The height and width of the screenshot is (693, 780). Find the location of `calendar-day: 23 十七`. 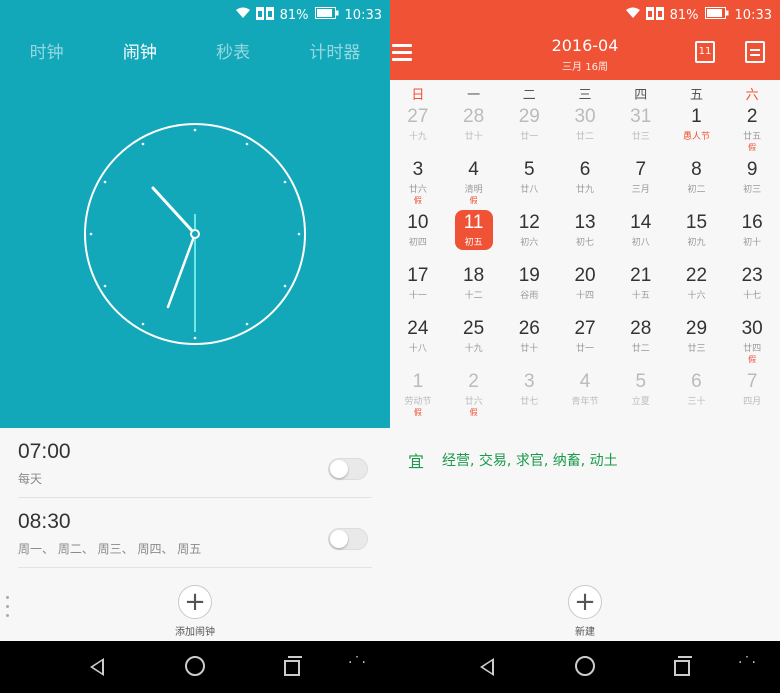

calendar-day: 23 十七 is located at coordinates (752, 289).